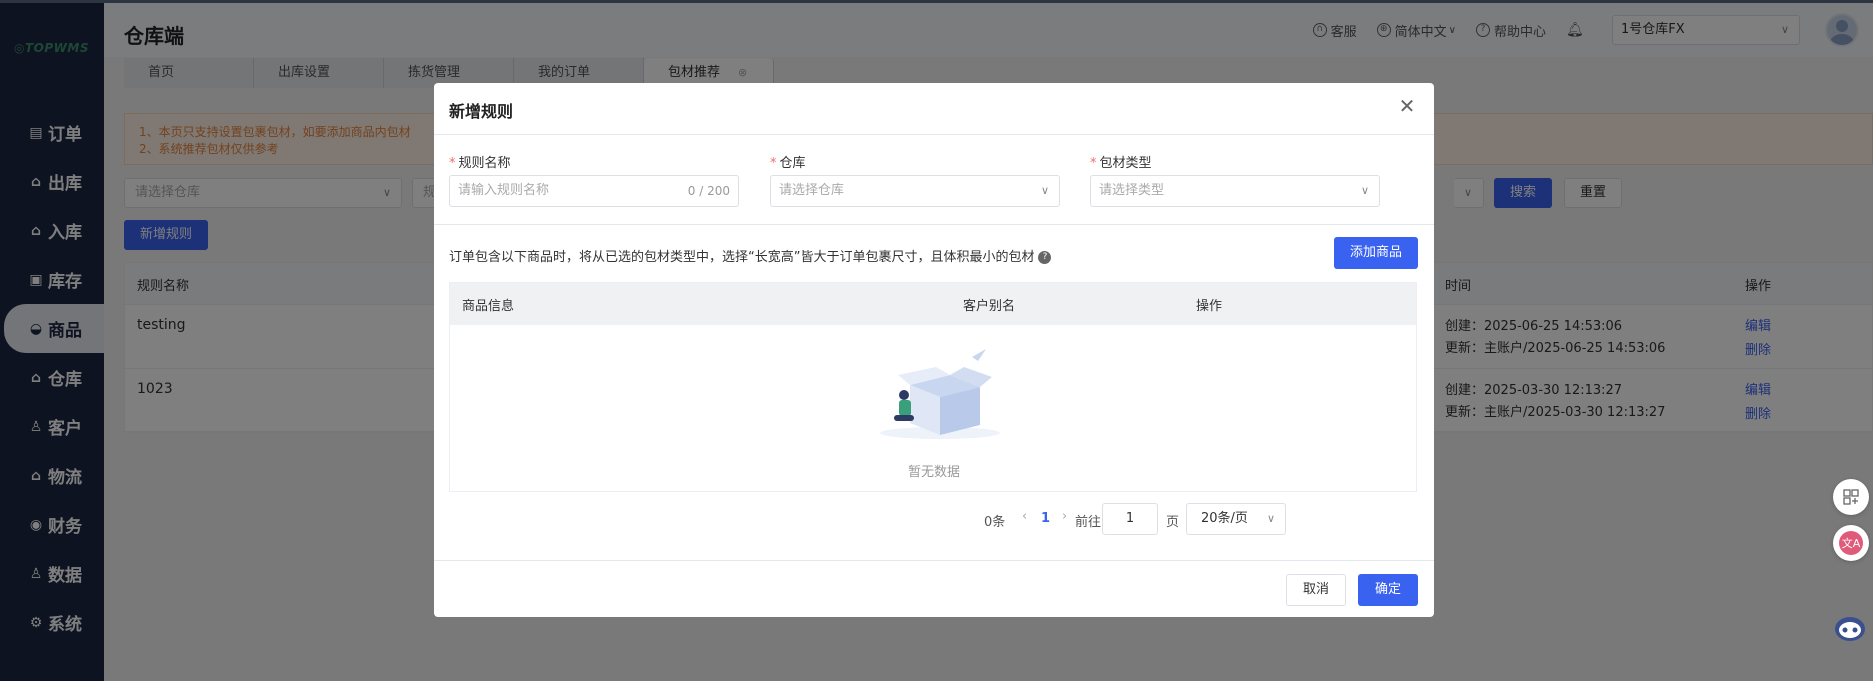 The image size is (1873, 681). Describe the element at coordinates (1045, 518) in the screenshot. I see `current-page: 1` at that location.